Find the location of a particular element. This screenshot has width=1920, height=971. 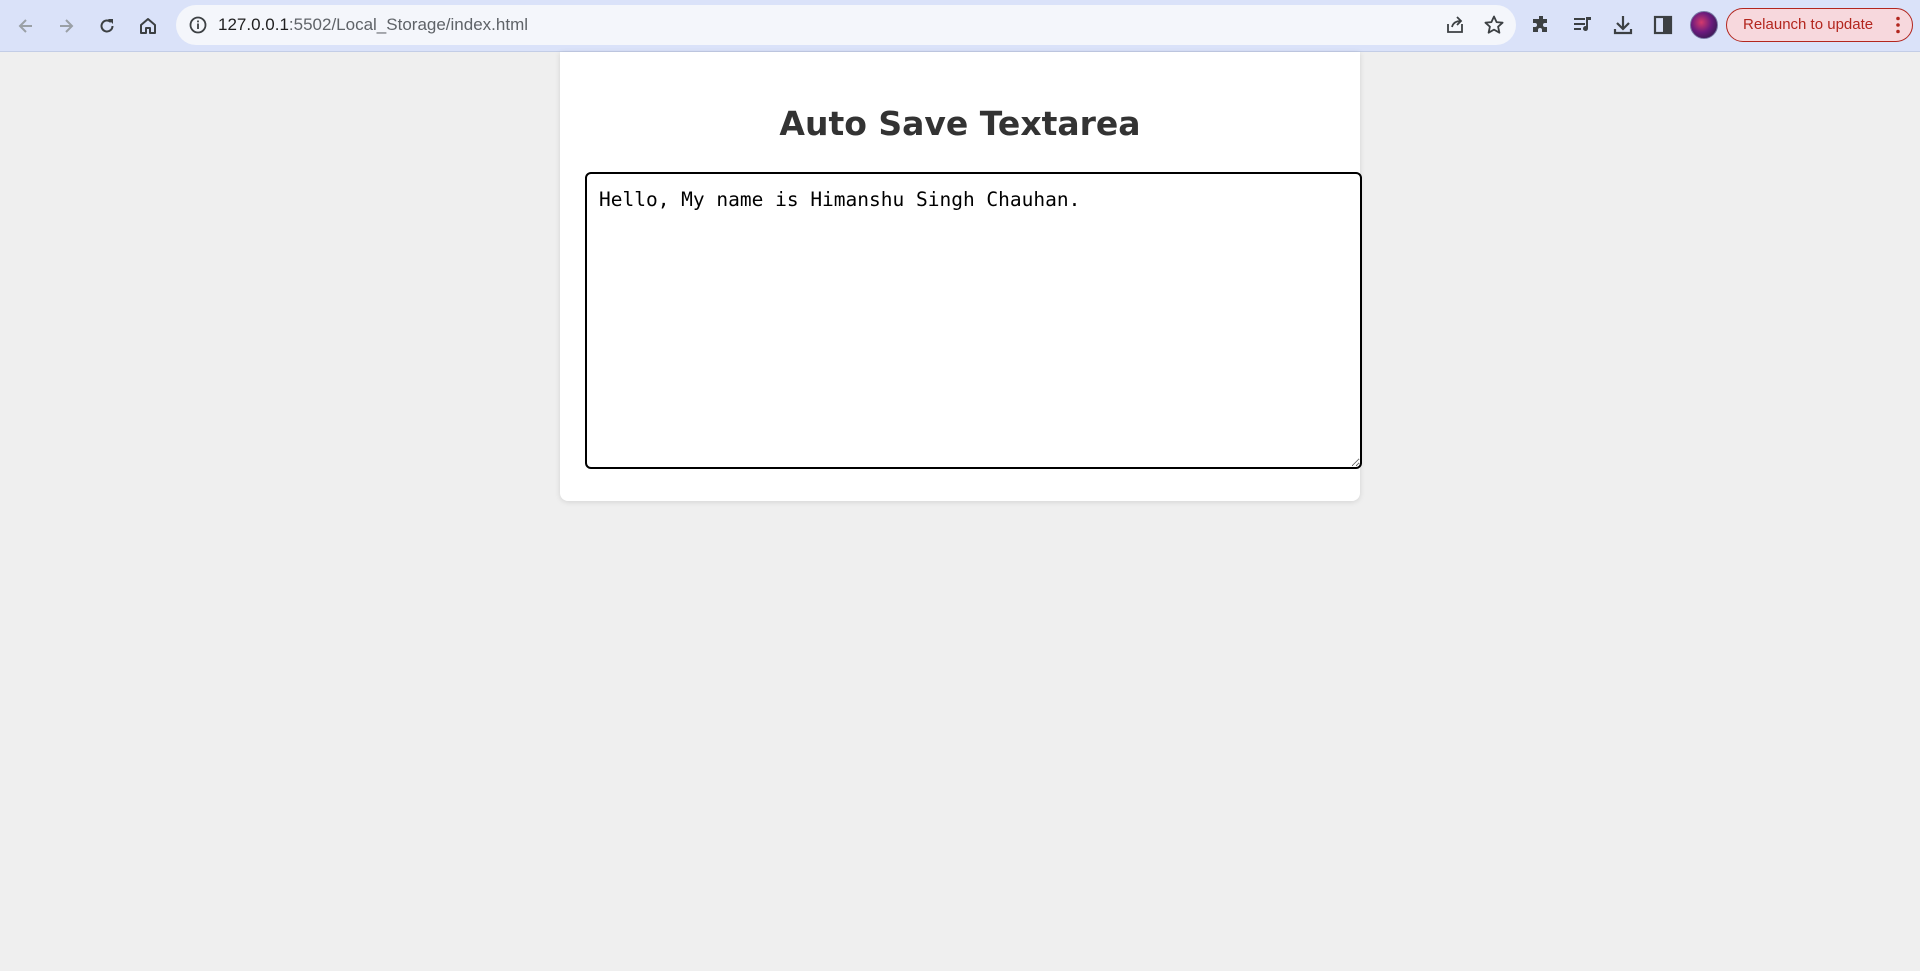

page-title: Auto Save Textarea is located at coordinates (960, 123).